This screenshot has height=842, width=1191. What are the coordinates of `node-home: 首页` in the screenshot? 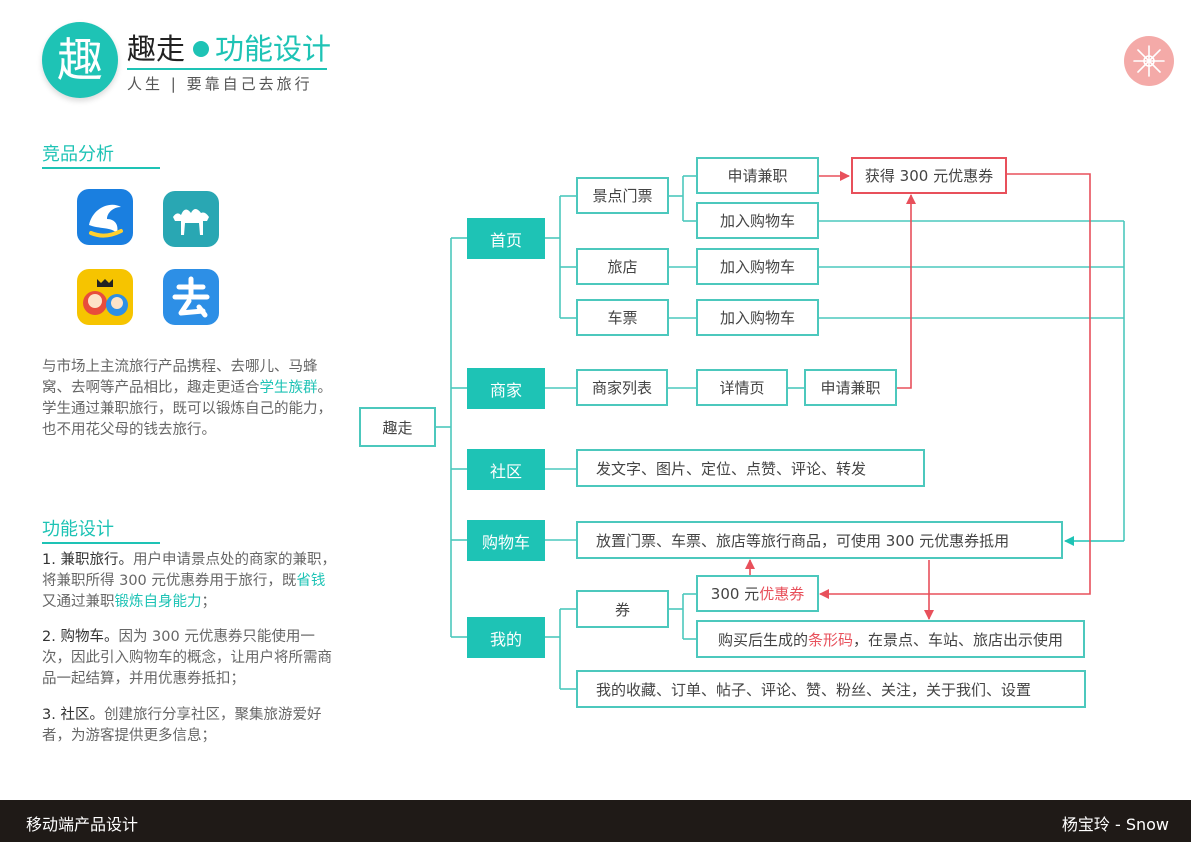 It's located at (506, 238).